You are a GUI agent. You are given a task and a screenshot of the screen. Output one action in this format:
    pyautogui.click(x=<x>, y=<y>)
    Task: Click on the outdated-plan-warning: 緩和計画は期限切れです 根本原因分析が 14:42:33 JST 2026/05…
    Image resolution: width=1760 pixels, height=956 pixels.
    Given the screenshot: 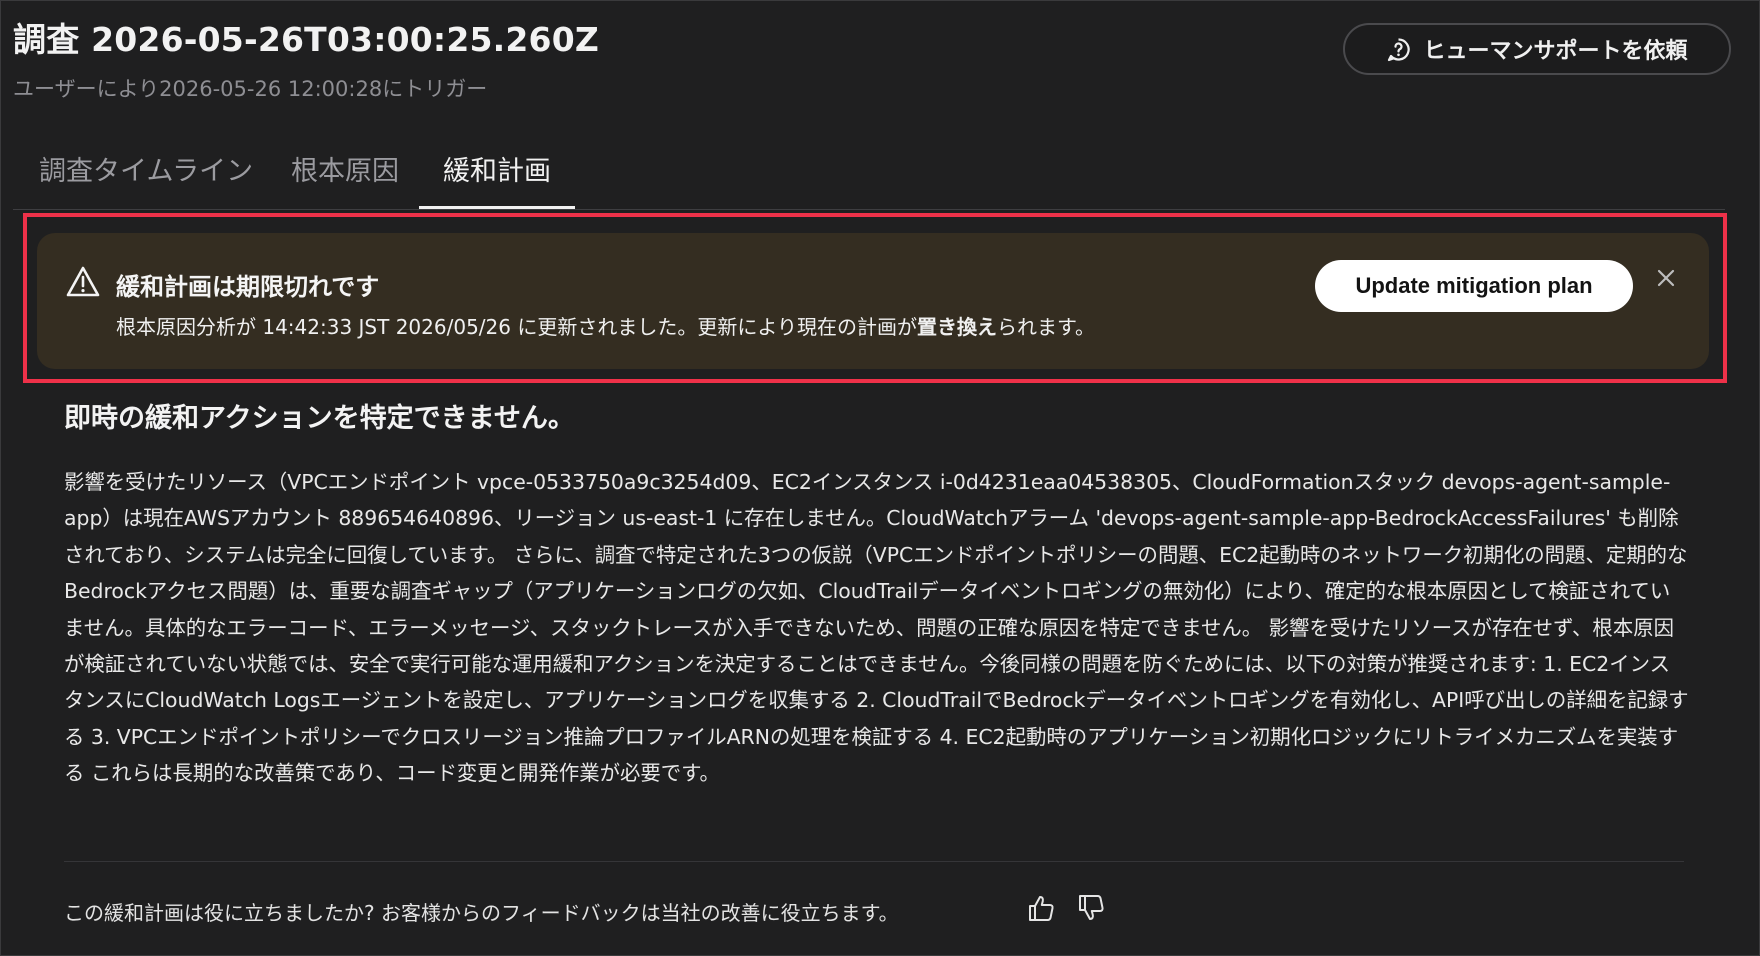 What is the action you would take?
    pyautogui.click(x=873, y=301)
    